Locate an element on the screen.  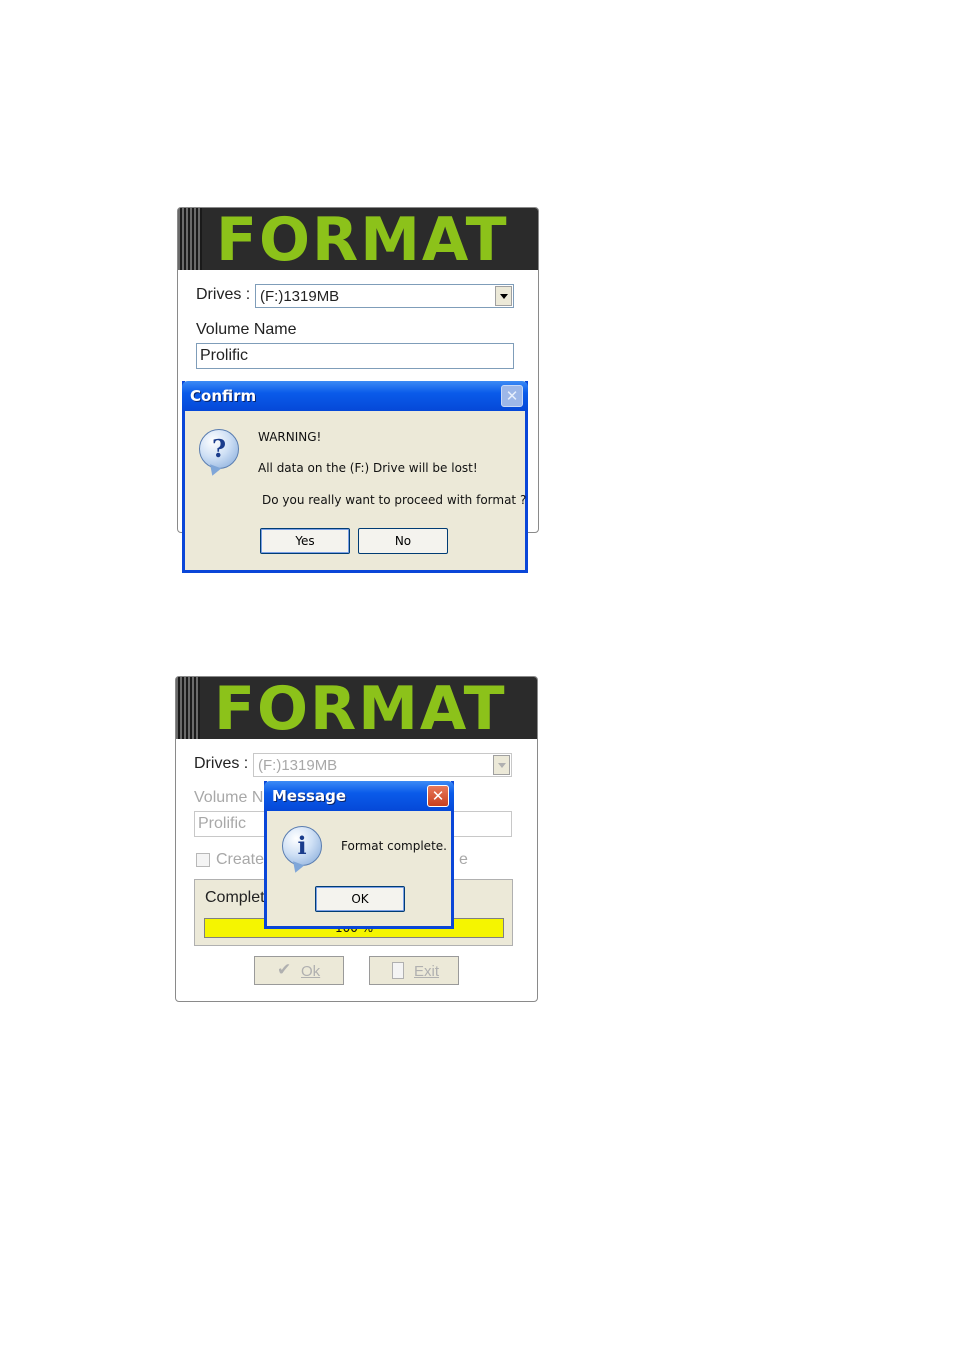
question-icon: ? is located at coordinates (219, 449).